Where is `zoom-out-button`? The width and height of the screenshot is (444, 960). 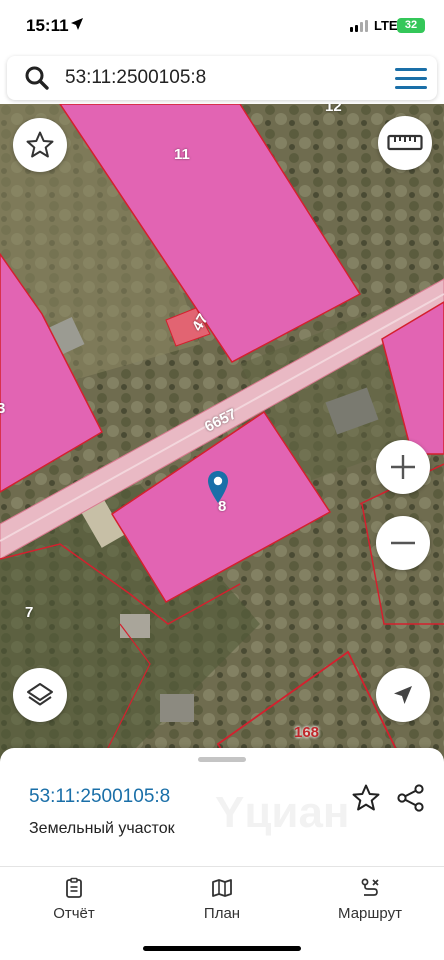 zoom-out-button is located at coordinates (403, 543).